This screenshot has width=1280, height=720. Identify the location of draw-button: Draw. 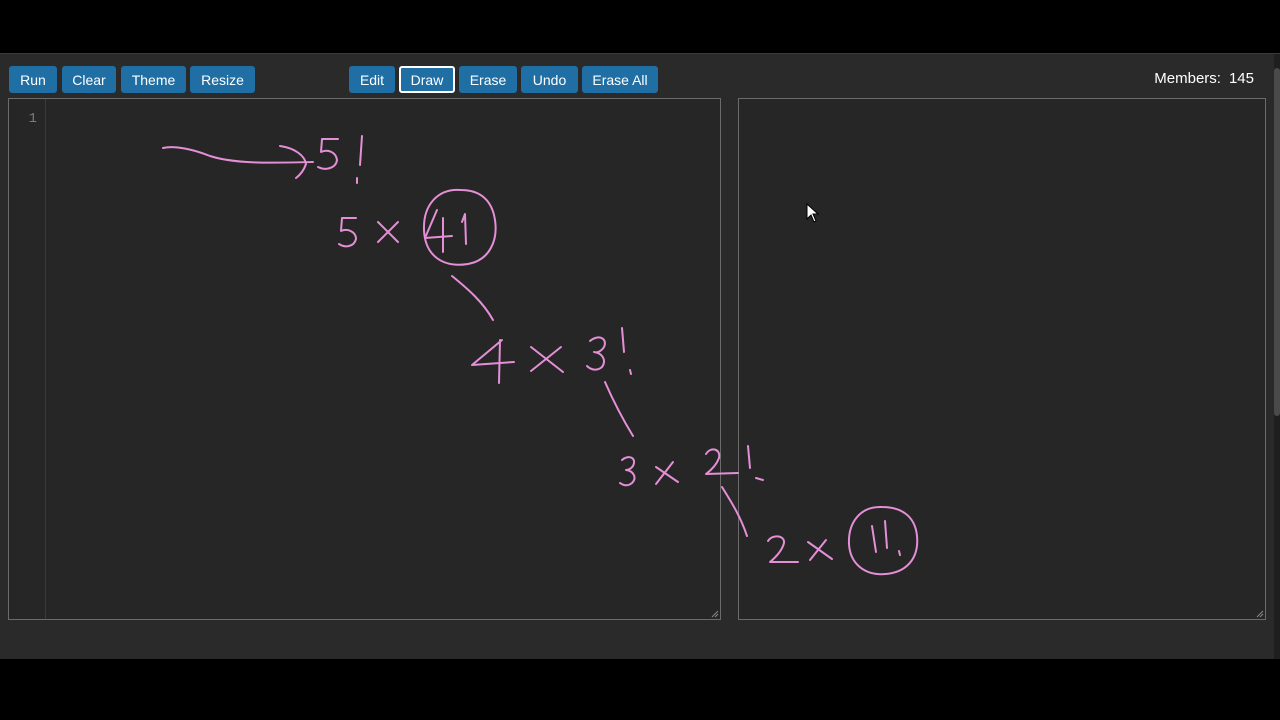
(427, 79).